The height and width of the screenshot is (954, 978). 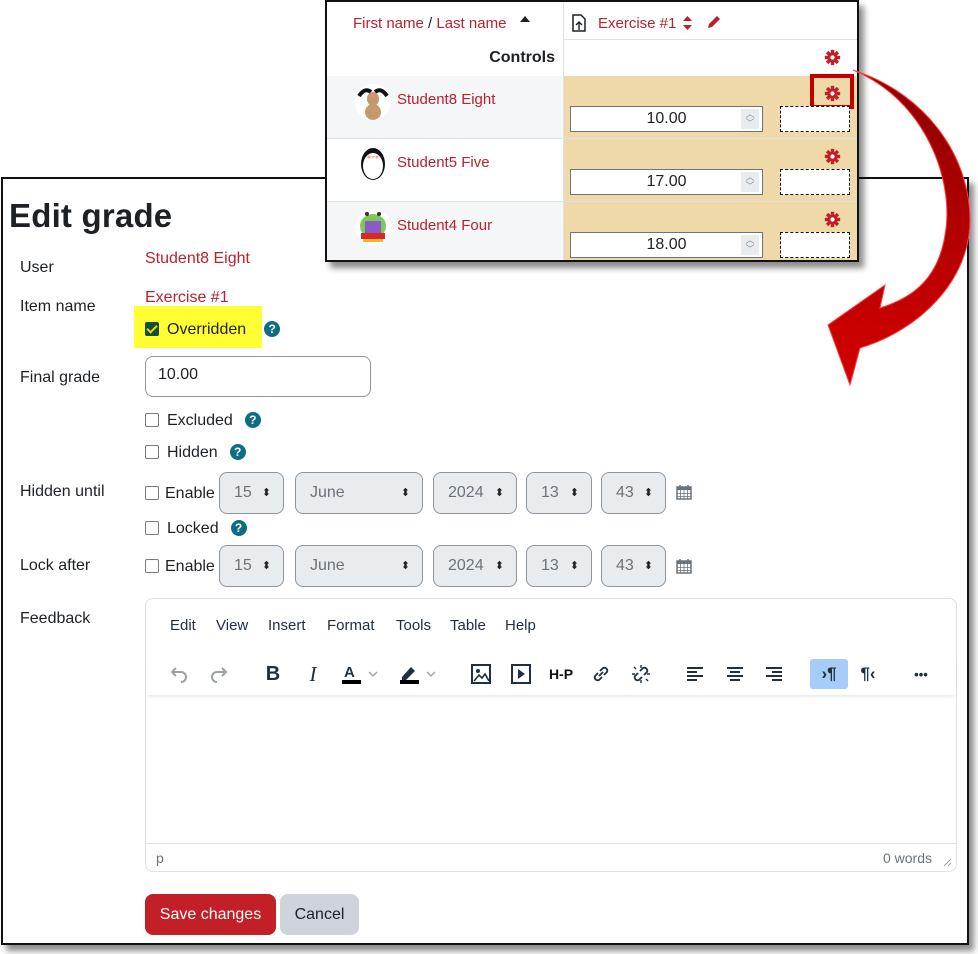 I want to click on sort-last-name-link: Last name, so click(x=471, y=23).